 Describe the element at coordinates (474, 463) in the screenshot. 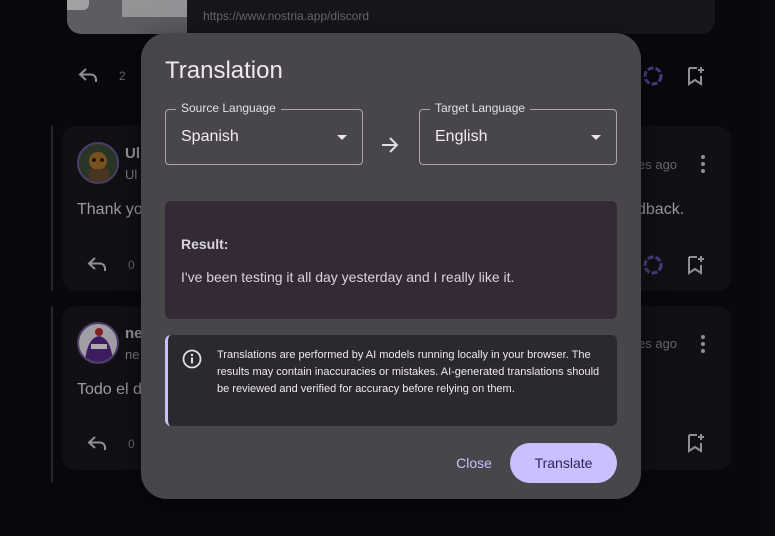

I see `close-button: Close` at that location.